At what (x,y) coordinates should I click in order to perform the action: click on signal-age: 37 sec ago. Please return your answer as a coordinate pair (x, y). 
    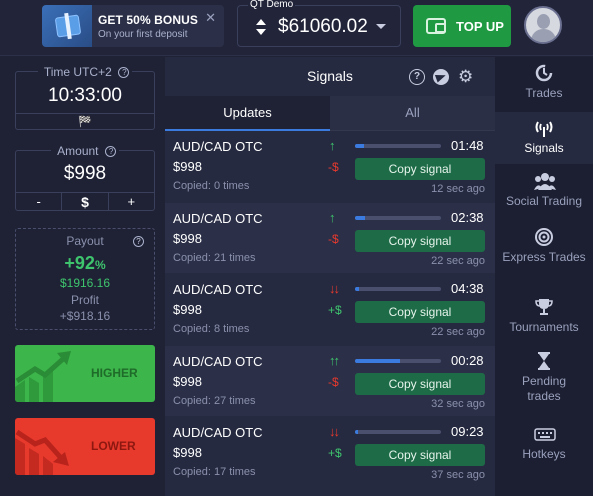
    Looking at the image, I should click on (458, 475).